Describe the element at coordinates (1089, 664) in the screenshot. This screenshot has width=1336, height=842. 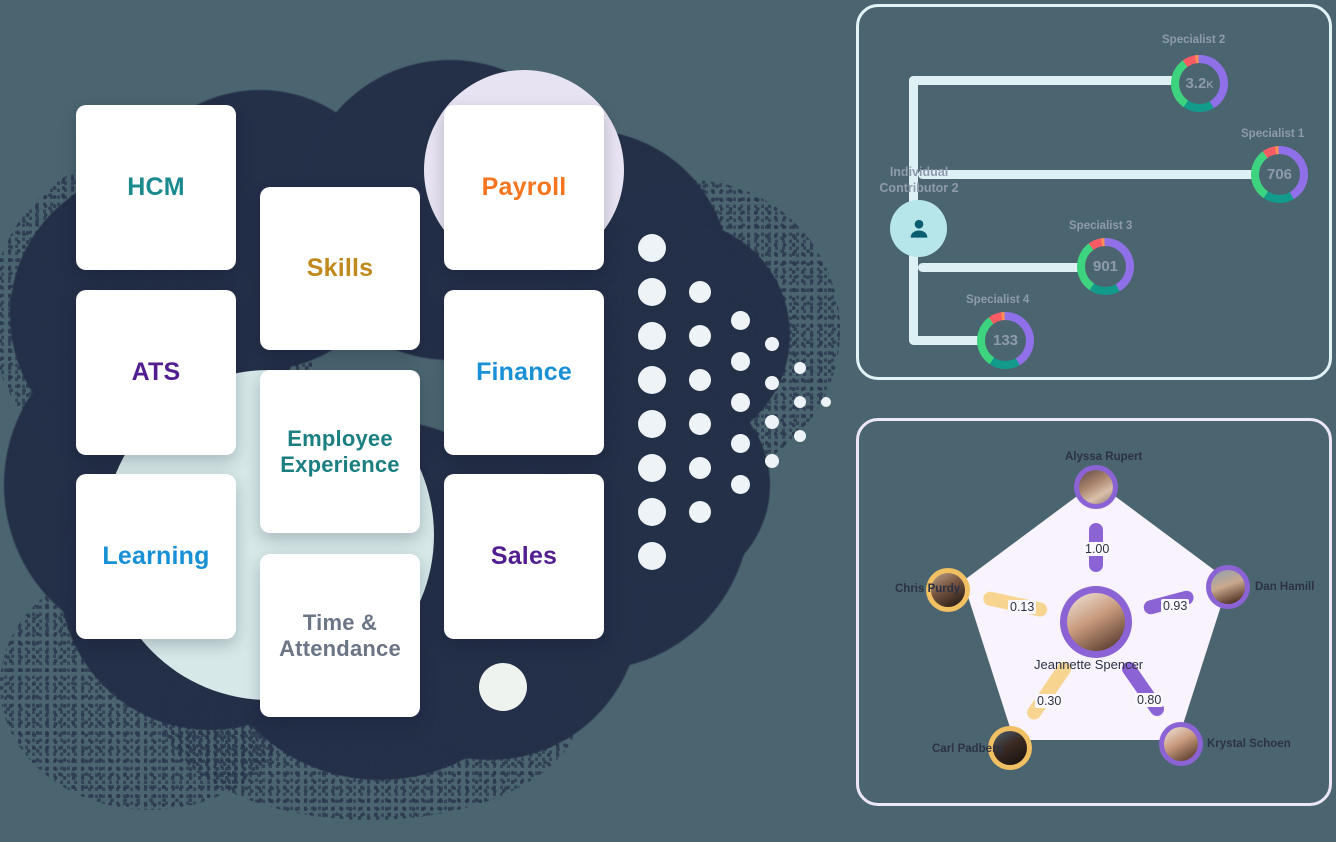
I see `avatar-name-label: Jeannette Spencer` at that location.